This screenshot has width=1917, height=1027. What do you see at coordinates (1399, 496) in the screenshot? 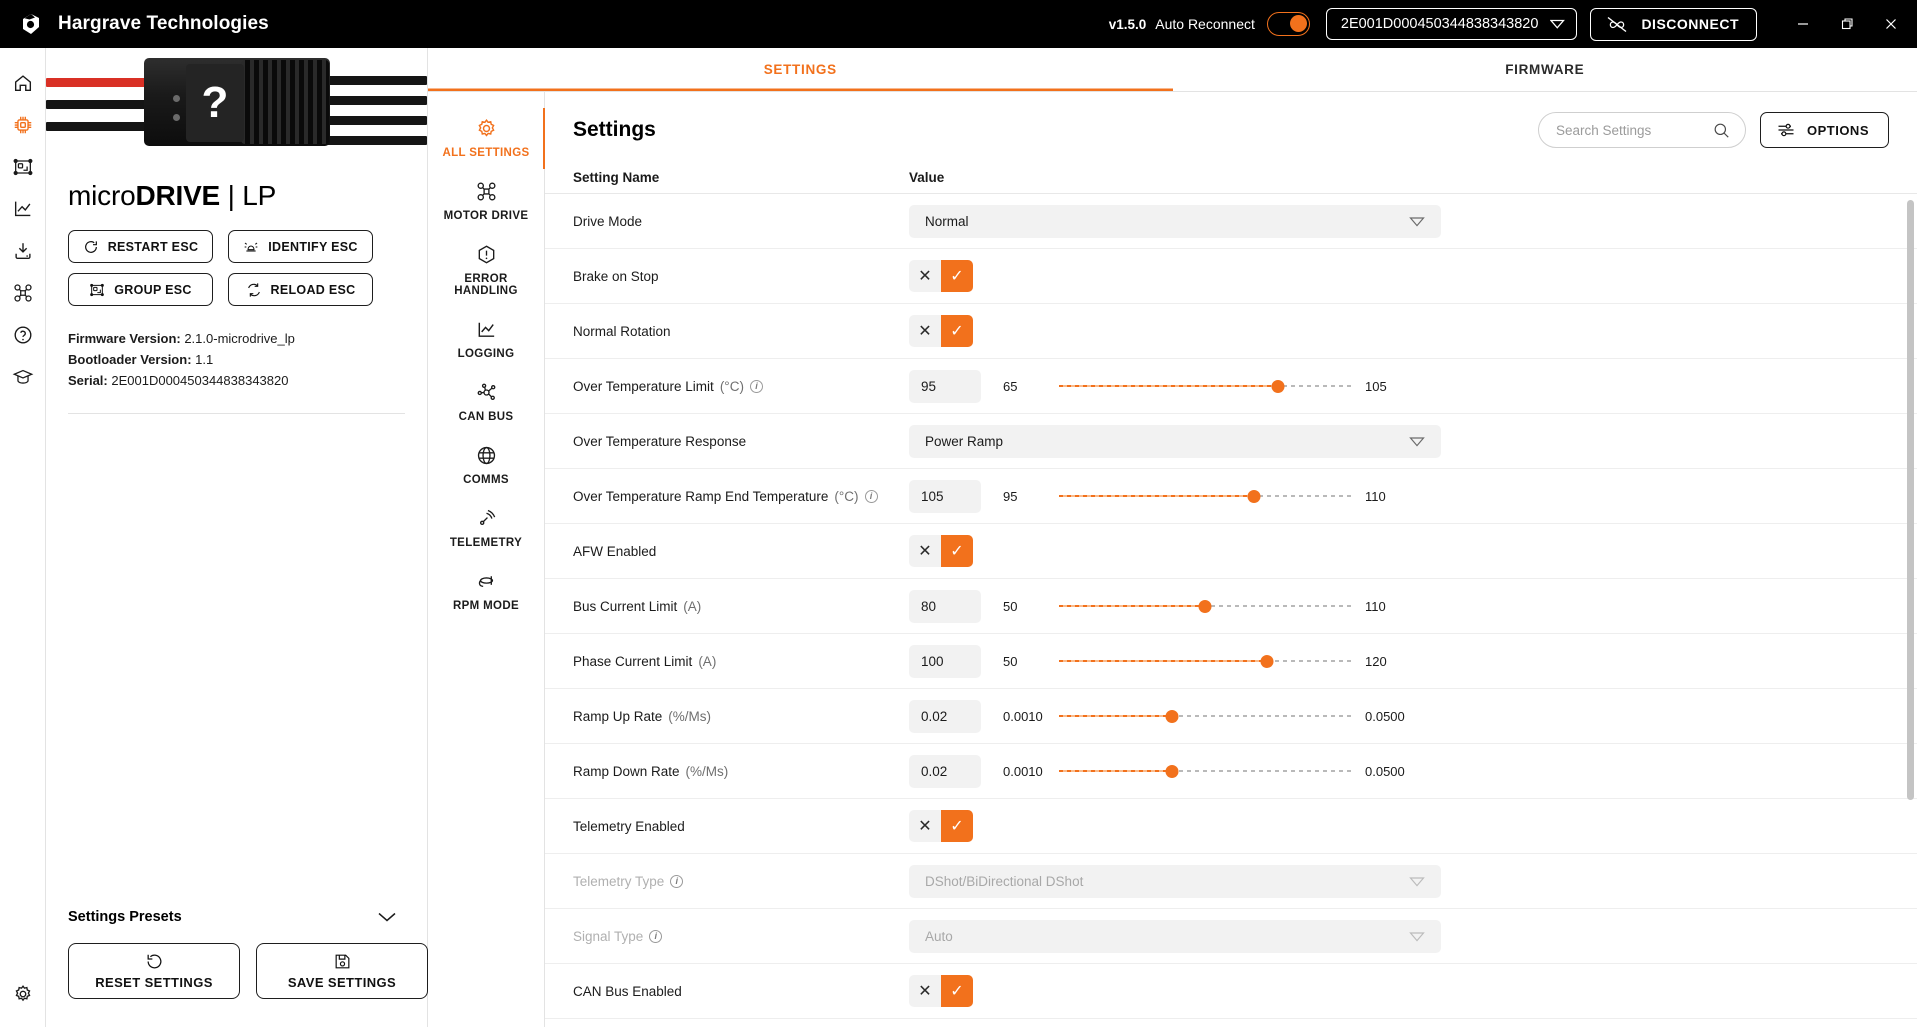
I see `setting-value: 105 95 110` at bounding box center [1399, 496].